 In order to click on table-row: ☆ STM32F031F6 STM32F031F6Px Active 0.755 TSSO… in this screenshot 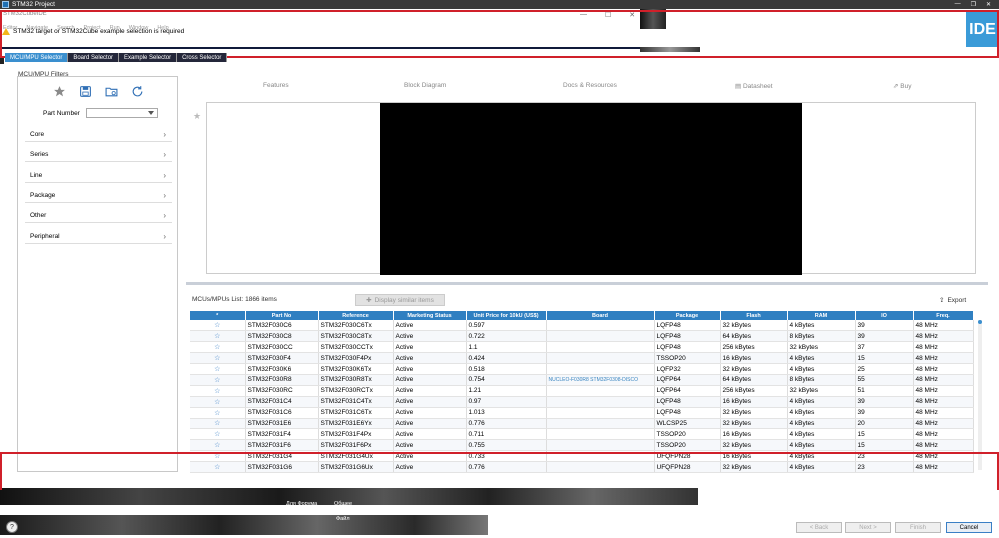, I will do `click(582, 445)`.